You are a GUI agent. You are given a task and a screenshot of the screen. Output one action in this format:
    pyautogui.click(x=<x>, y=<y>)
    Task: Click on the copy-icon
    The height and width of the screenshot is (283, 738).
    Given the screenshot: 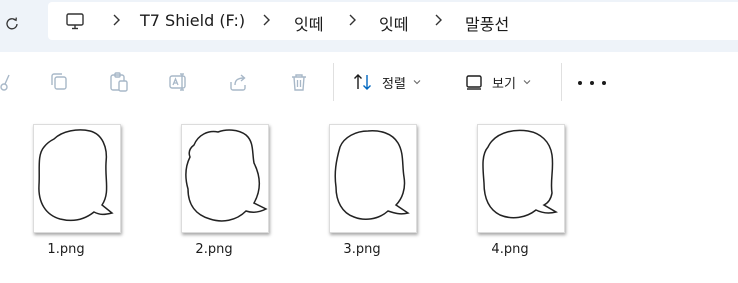 What is the action you would take?
    pyautogui.click(x=59, y=82)
    